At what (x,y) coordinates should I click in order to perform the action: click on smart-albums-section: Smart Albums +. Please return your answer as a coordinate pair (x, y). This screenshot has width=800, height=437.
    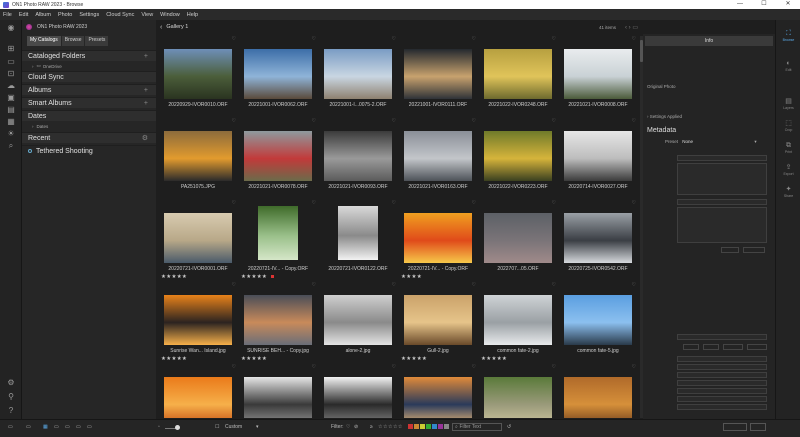
    Looking at the image, I should click on (89, 102).